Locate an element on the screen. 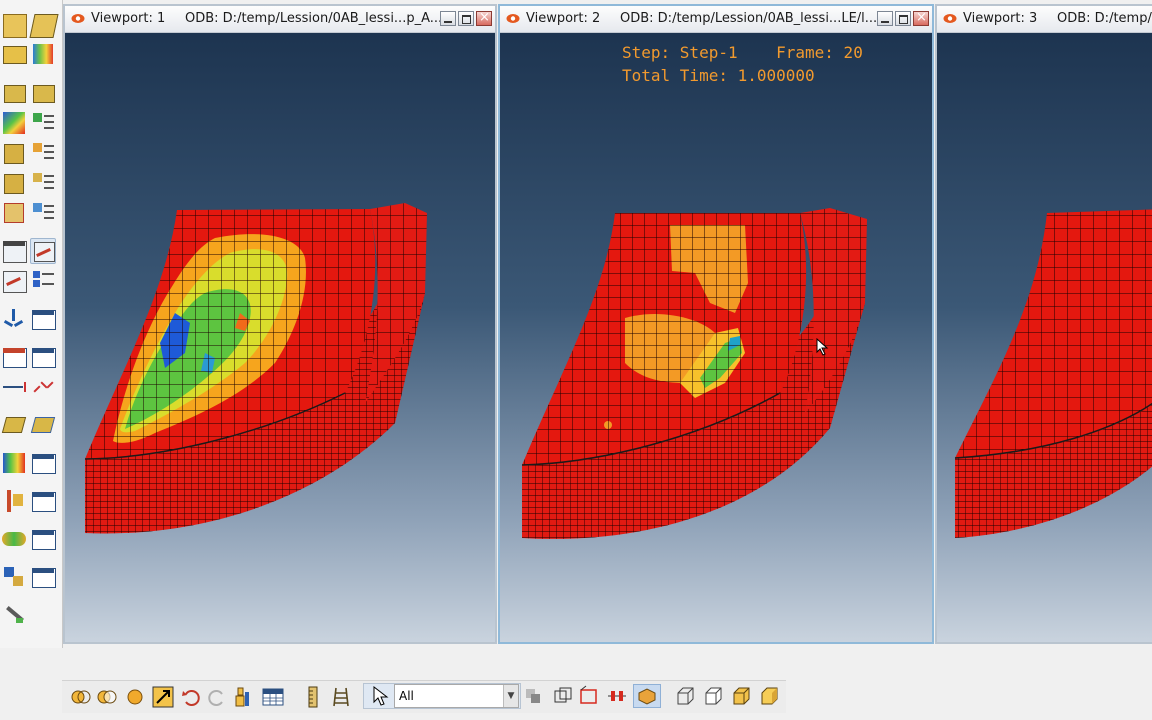 The image size is (1152, 720). viewport-1-name: Viewport: 1 is located at coordinates (128, 18).